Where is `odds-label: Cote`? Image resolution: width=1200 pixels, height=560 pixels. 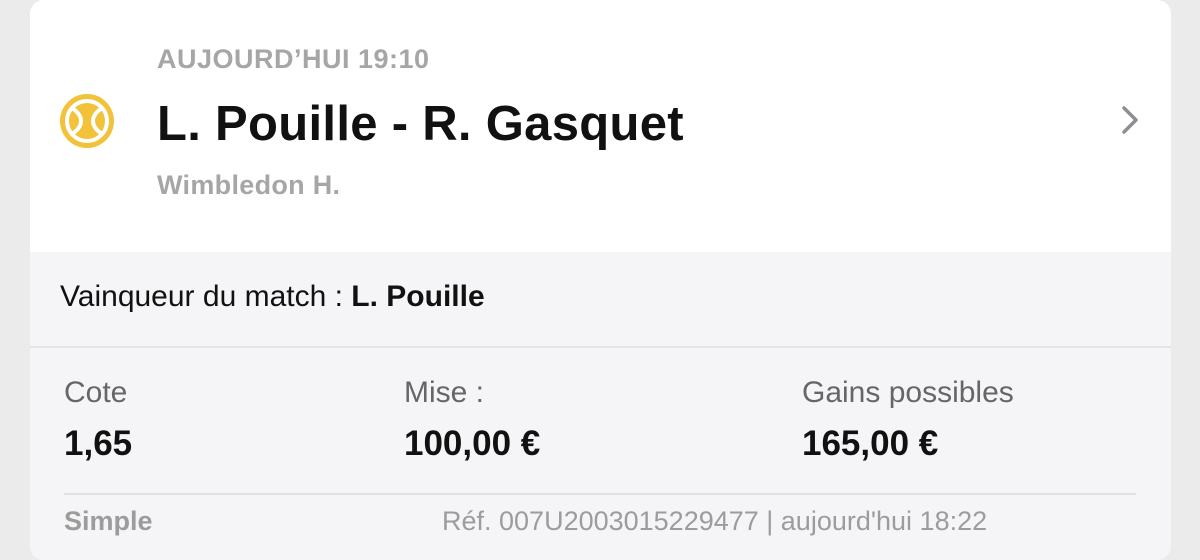 odds-label: Cote is located at coordinates (96, 392).